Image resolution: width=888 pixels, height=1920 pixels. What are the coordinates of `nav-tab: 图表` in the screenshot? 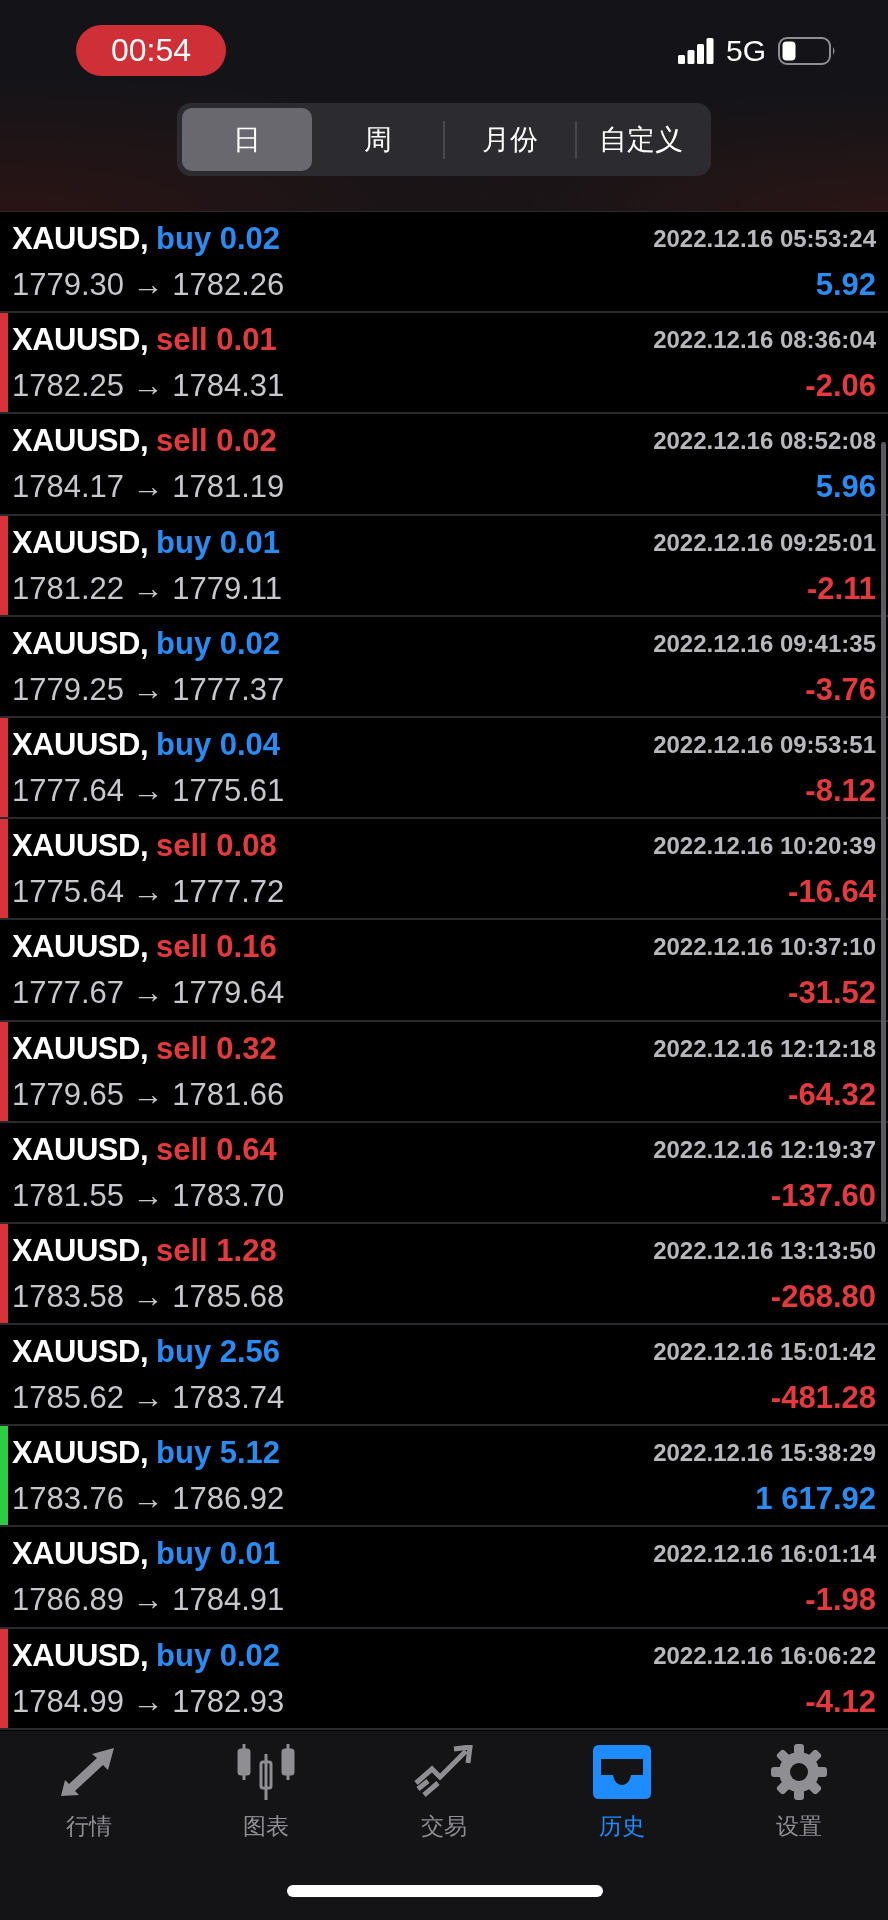 It's located at (266, 1792).